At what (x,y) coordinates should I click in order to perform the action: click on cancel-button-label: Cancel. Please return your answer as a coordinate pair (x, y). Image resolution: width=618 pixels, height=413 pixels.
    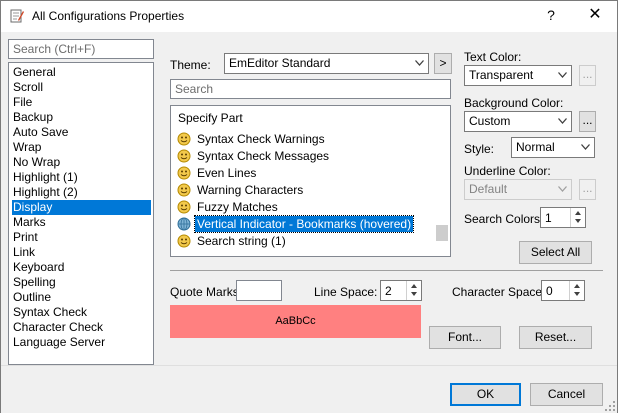
    Looking at the image, I should click on (566, 394).